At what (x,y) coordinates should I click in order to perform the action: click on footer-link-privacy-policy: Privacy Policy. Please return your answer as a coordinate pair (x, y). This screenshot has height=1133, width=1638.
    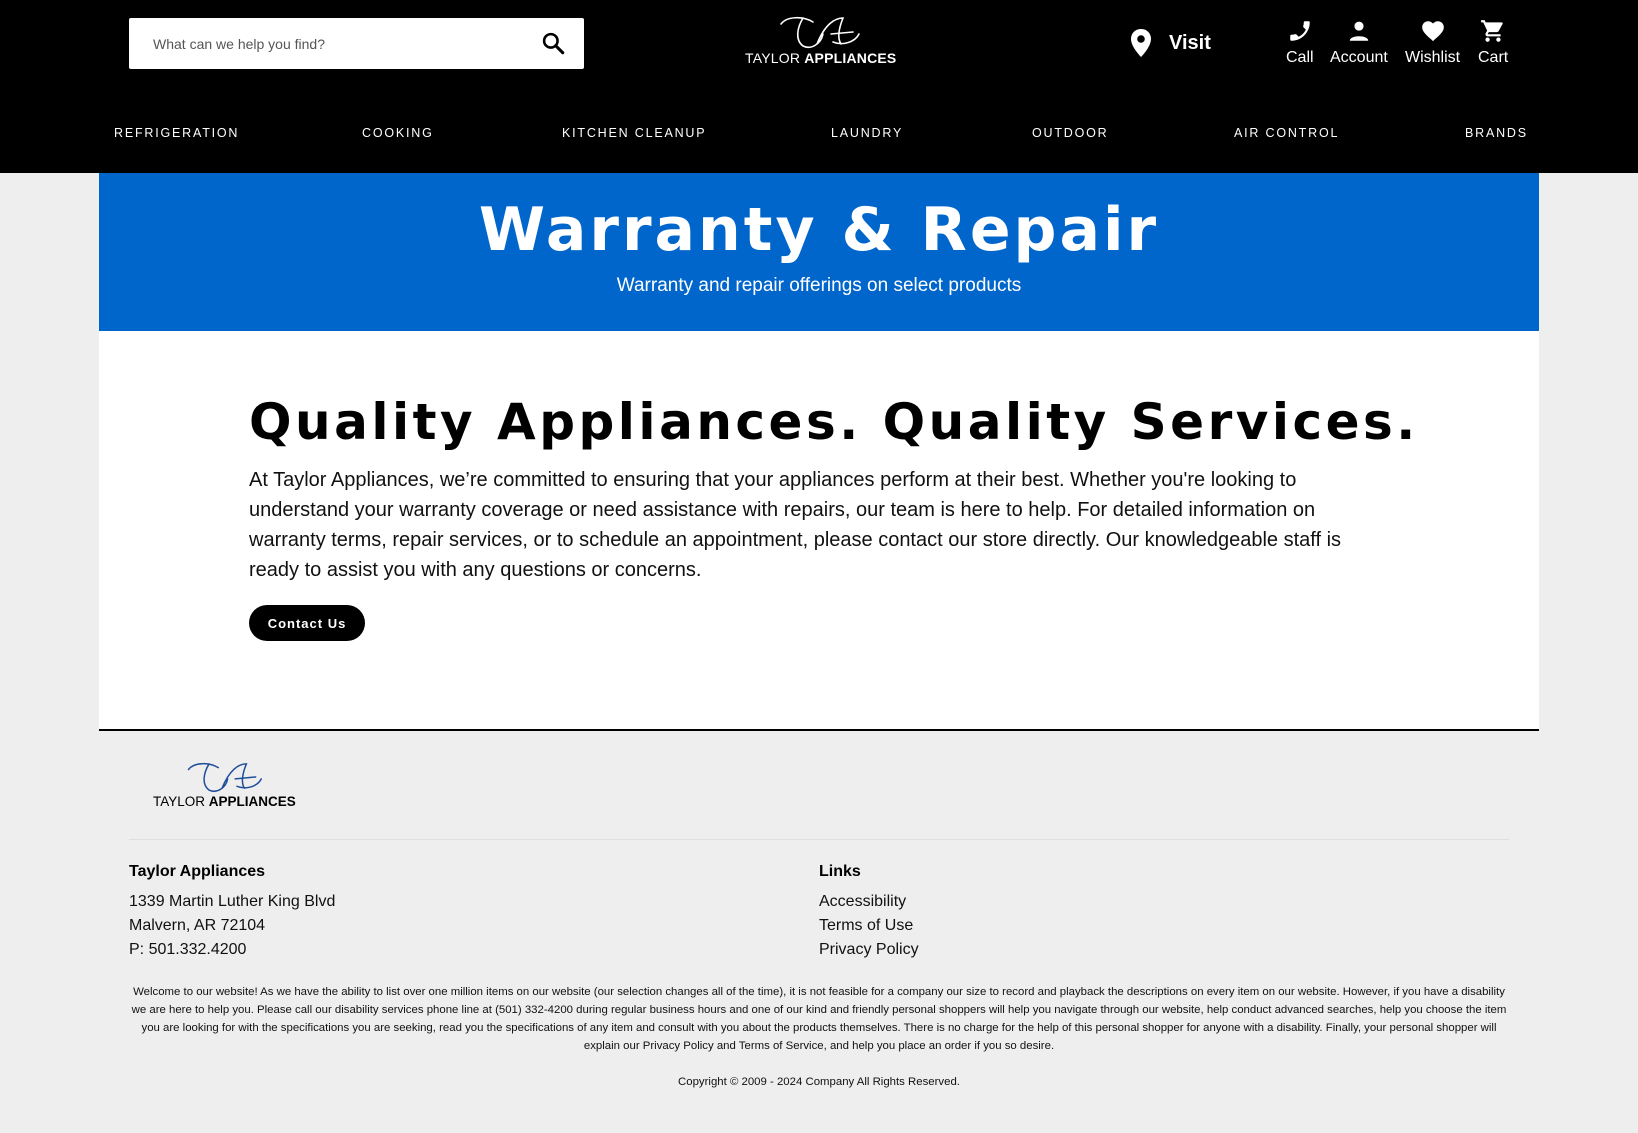
    Looking at the image, I should click on (869, 950).